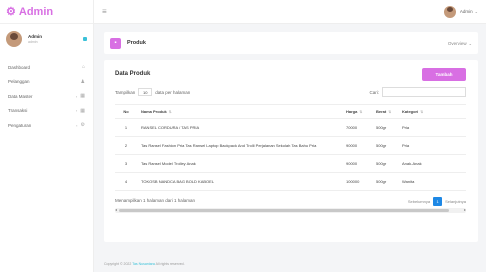  What do you see at coordinates (136, 43) in the screenshot?
I see `page-title: Produk` at bounding box center [136, 43].